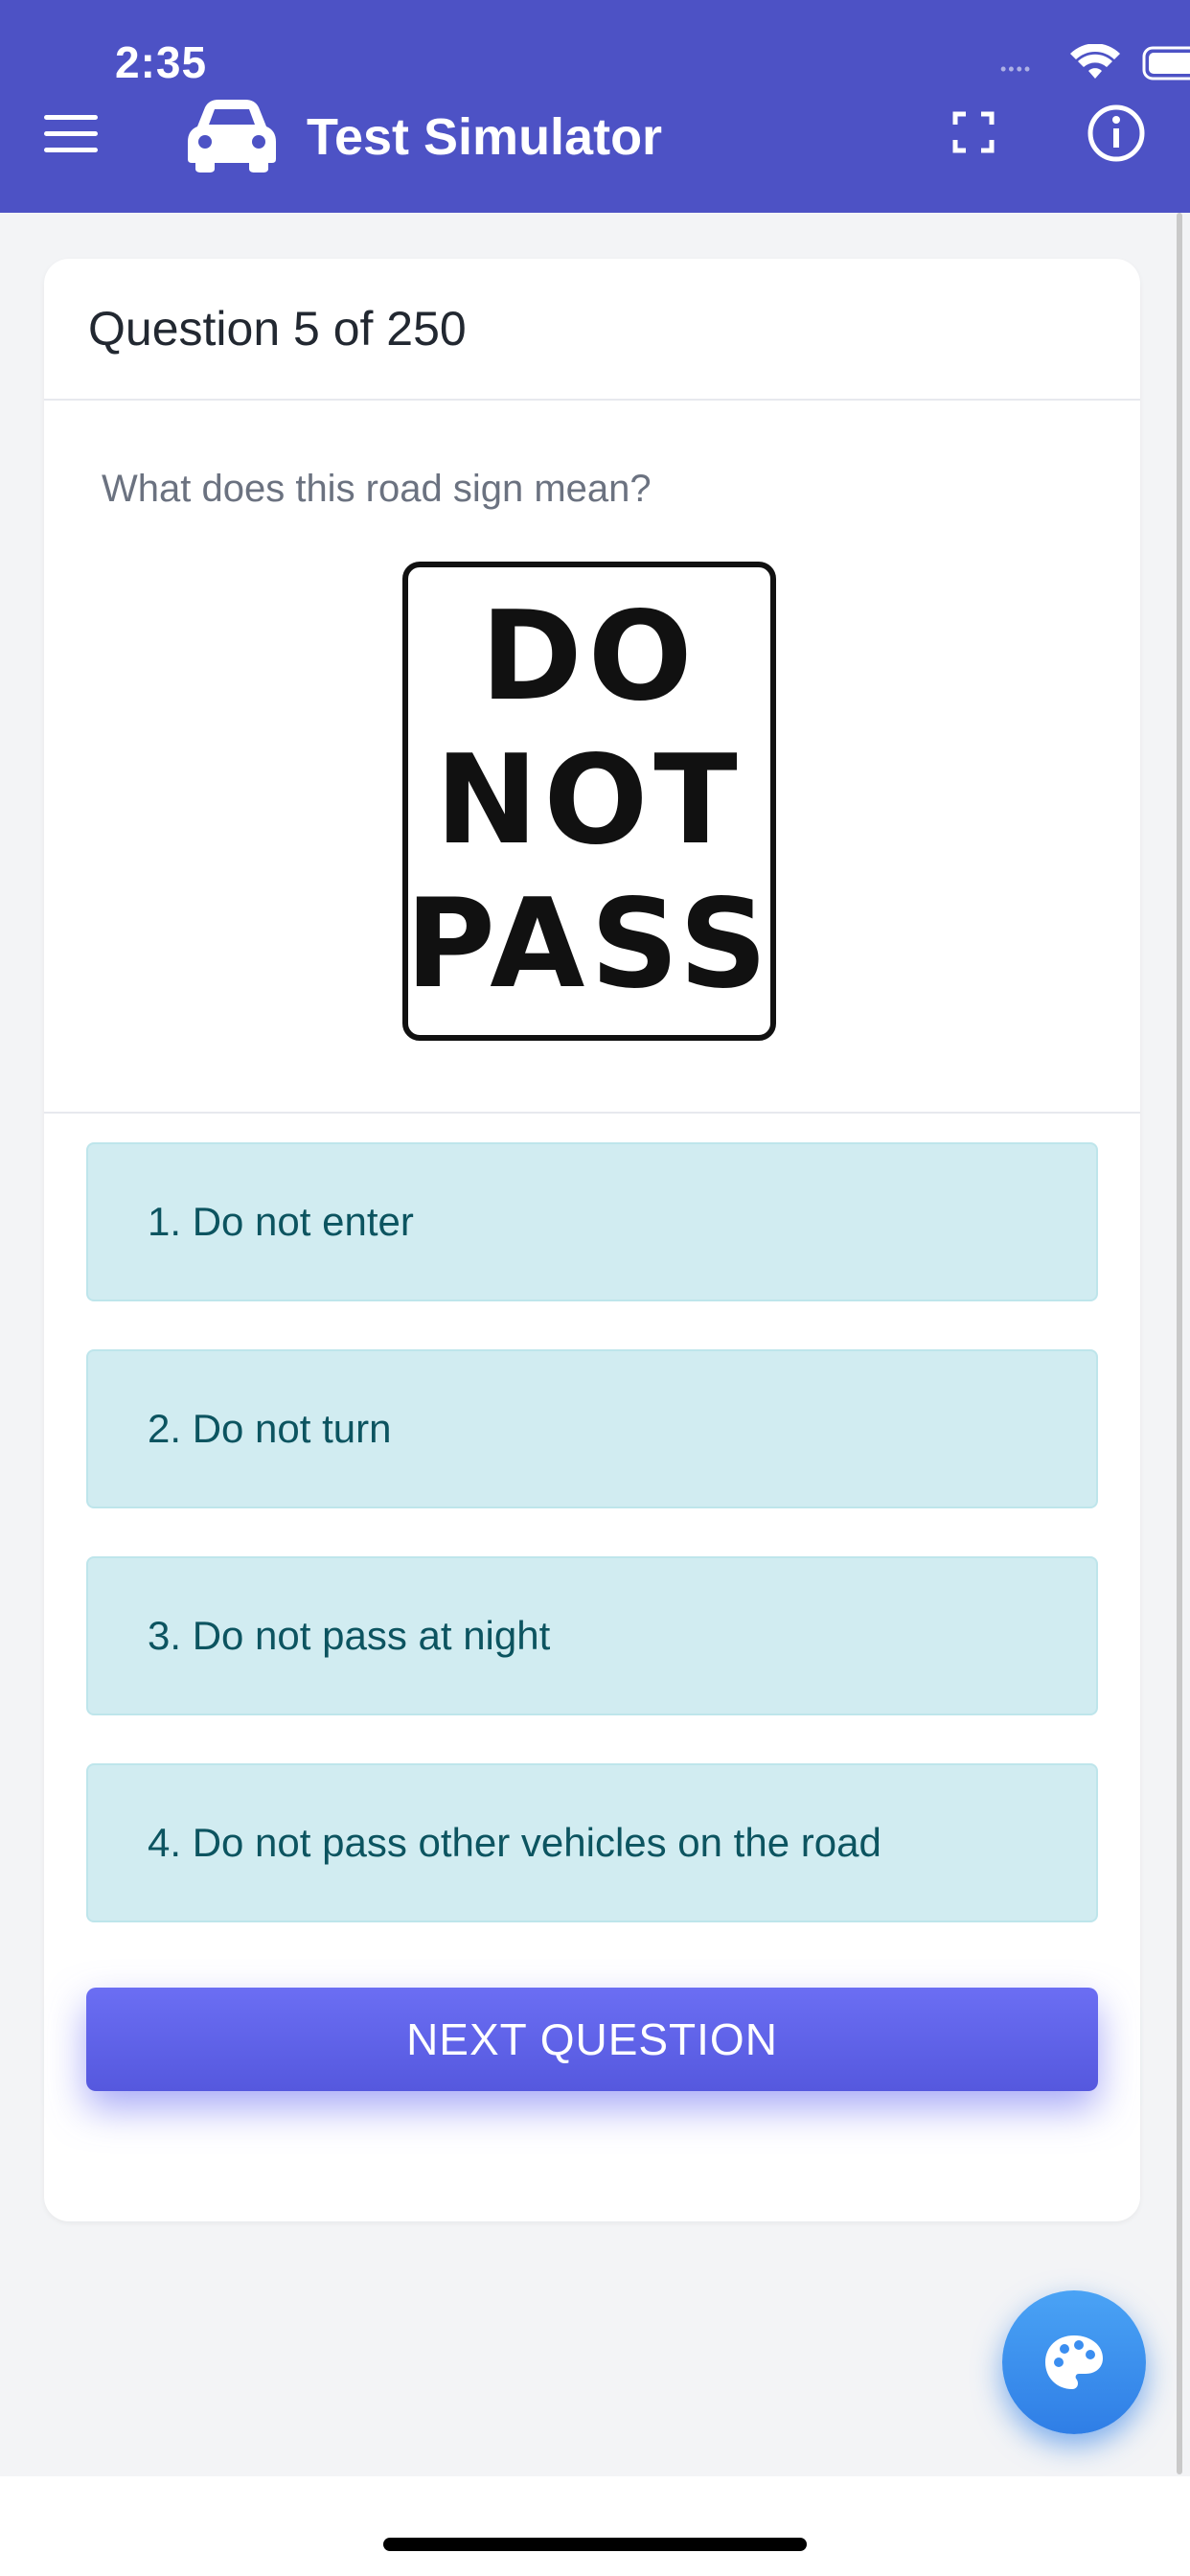 This screenshot has width=1190, height=2576. I want to click on road-sign-image: DO NOT PASS, so click(589, 801).